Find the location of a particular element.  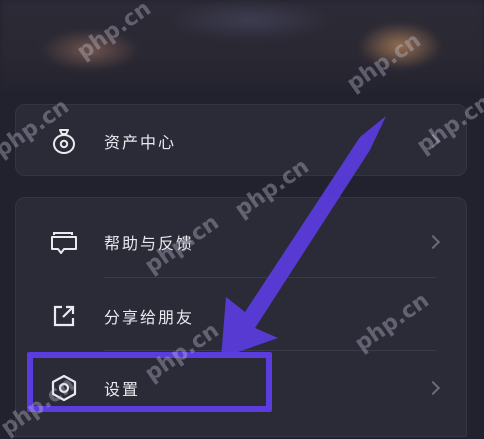

annotation-highlight-box is located at coordinates (149, 382).